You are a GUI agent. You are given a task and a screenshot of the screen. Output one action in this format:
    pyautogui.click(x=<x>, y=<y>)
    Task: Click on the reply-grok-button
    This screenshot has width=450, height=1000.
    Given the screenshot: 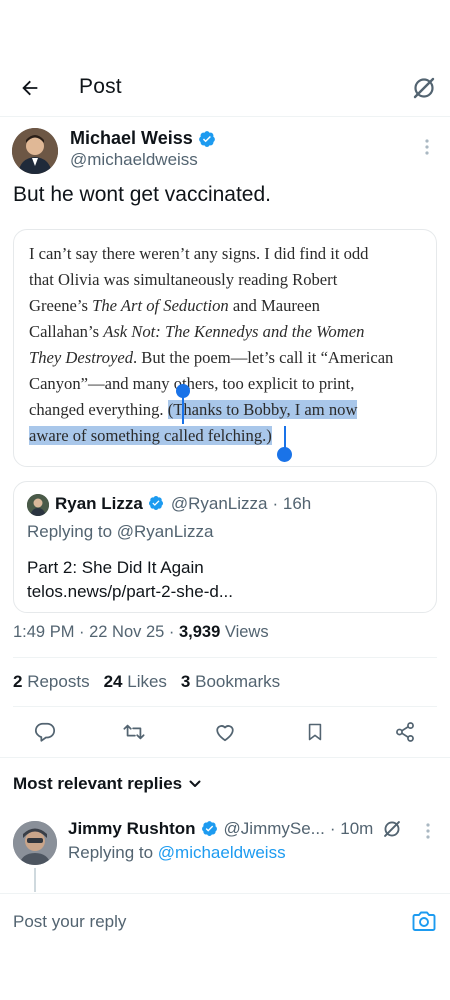 What is the action you would take?
    pyautogui.click(x=392, y=829)
    